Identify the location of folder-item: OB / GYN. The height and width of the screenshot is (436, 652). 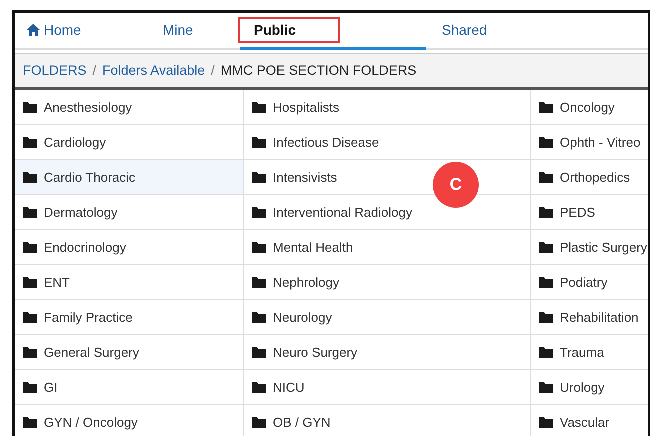
(387, 420).